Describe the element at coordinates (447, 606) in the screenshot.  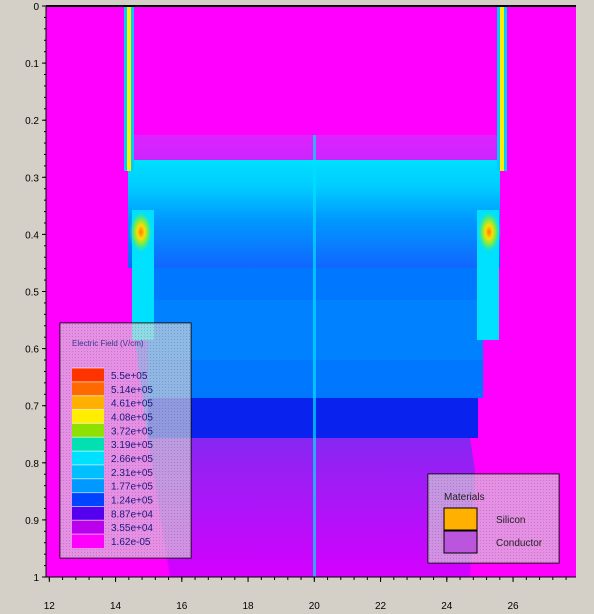
I see `x-tick-label: 24` at that location.